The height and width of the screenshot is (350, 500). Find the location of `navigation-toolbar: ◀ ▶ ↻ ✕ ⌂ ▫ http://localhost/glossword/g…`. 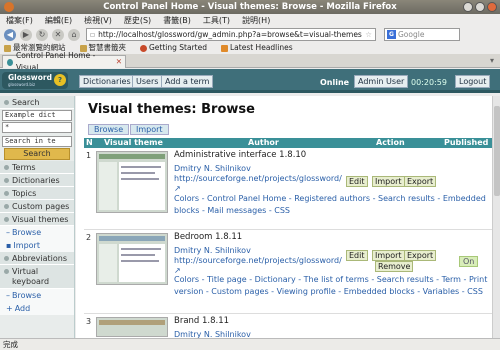

navigation-toolbar: ◀ ▶ ↻ ✕ ⌂ ▫ http://localhost/glossword/g… is located at coordinates (250, 34).